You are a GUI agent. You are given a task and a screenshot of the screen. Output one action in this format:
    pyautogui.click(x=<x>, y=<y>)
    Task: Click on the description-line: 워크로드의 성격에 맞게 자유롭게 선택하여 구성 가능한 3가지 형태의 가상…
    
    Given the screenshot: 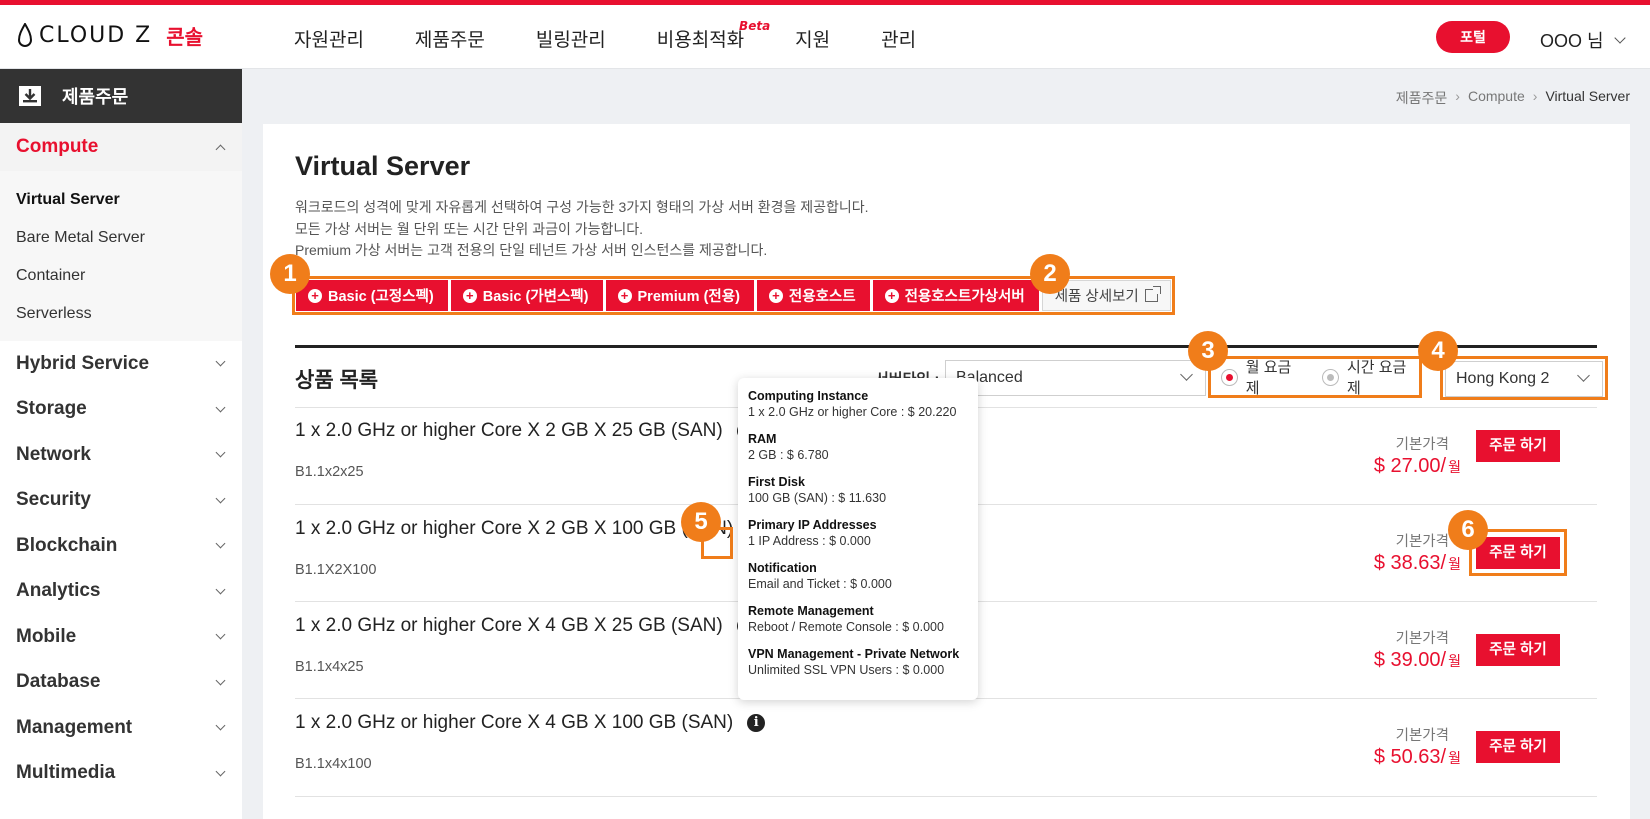 What is the action you would take?
    pyautogui.click(x=582, y=207)
    